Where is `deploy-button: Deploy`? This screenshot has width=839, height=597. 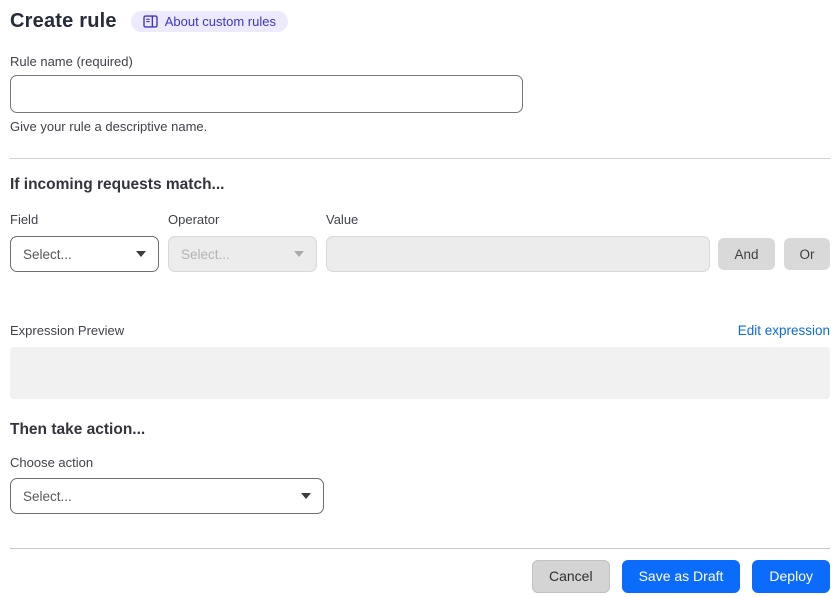
deploy-button: Deploy is located at coordinates (791, 576).